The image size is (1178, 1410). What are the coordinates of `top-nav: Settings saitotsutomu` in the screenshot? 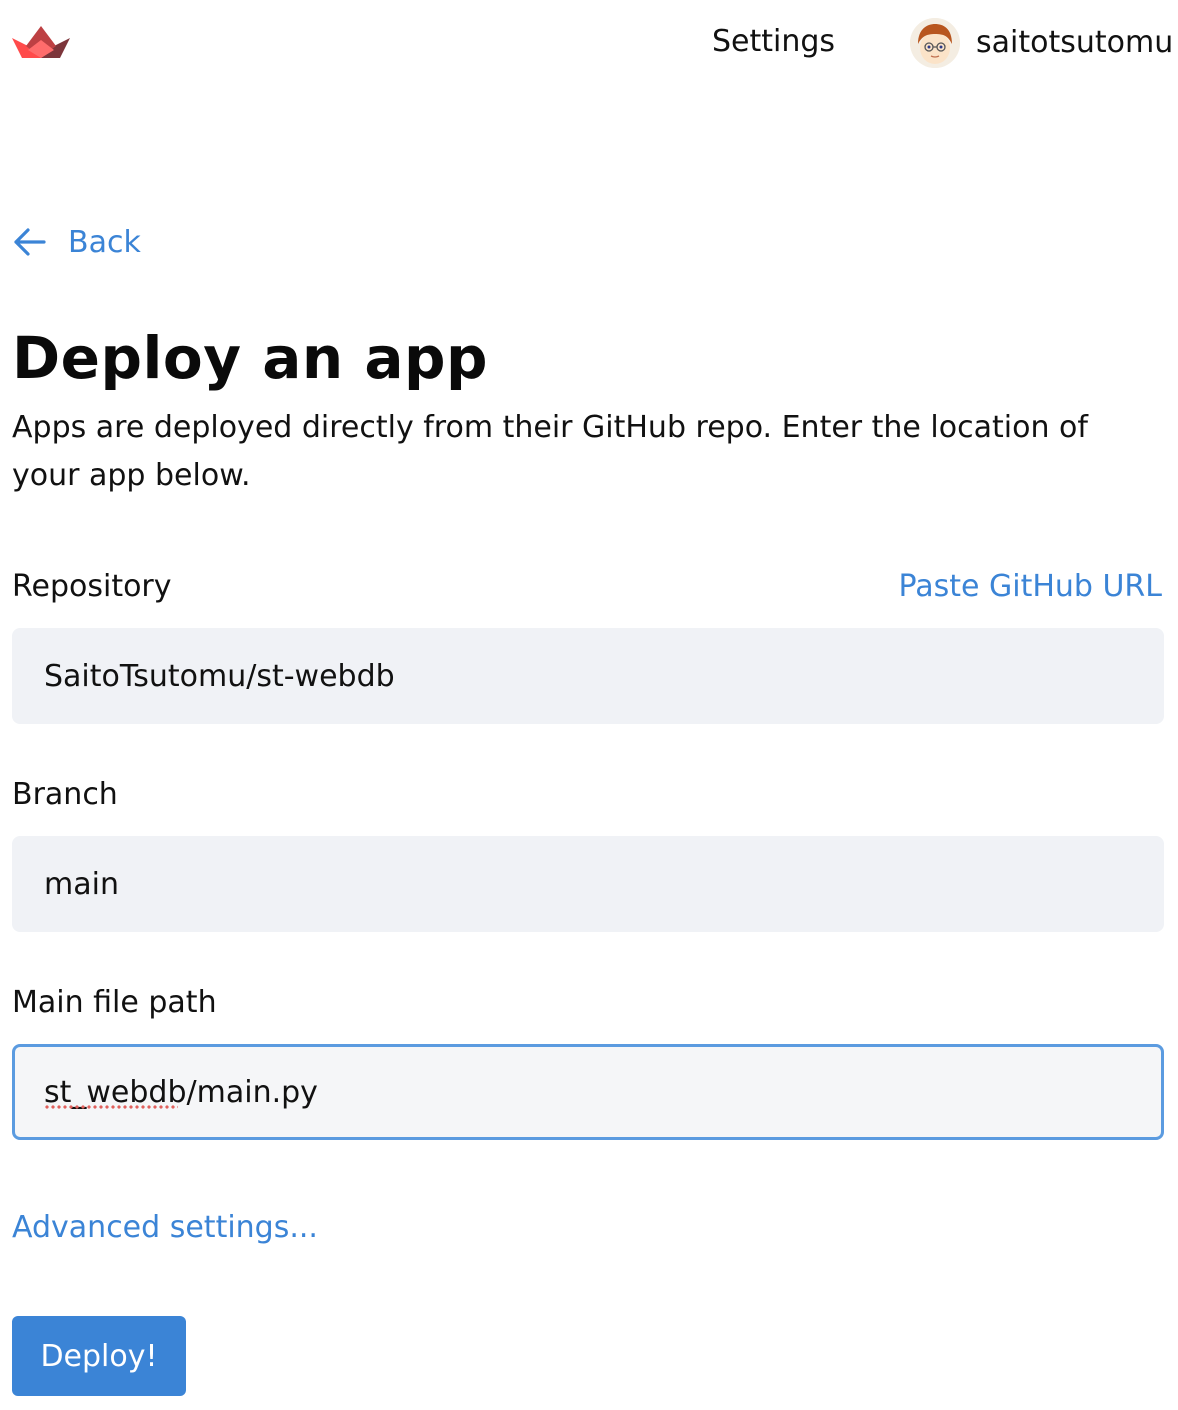 It's located at (589, 42).